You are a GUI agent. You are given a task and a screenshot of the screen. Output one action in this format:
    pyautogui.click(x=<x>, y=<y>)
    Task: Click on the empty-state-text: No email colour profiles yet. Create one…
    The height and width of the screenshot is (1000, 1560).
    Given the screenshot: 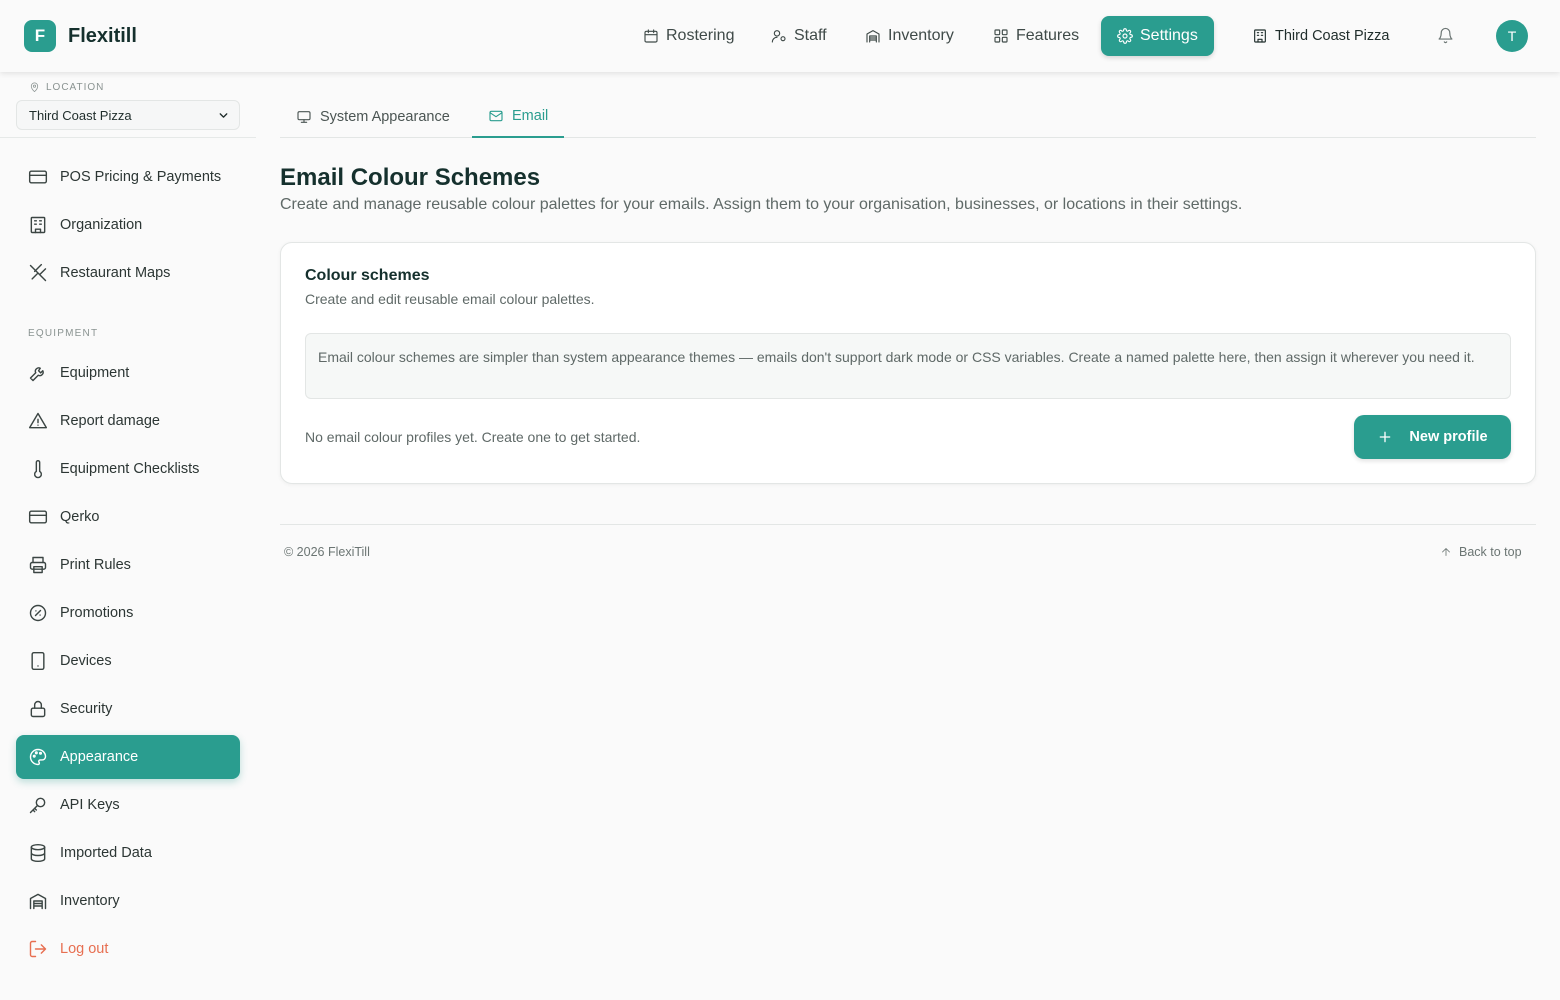 What is the action you would take?
    pyautogui.click(x=473, y=437)
    